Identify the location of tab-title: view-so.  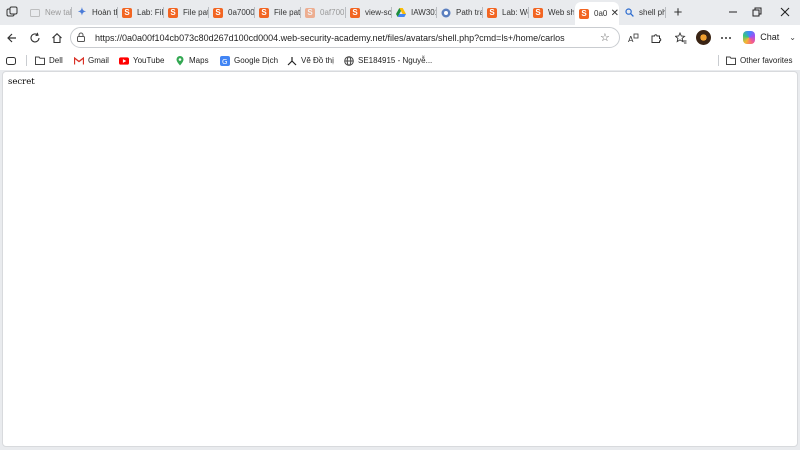
(378, 12).